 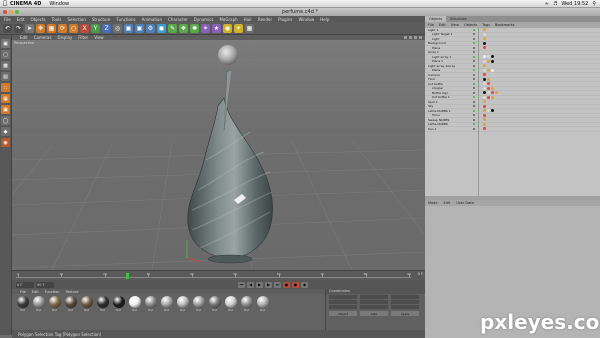 I want to click on menu-dynamics: Dynamics, so click(x=204, y=19).